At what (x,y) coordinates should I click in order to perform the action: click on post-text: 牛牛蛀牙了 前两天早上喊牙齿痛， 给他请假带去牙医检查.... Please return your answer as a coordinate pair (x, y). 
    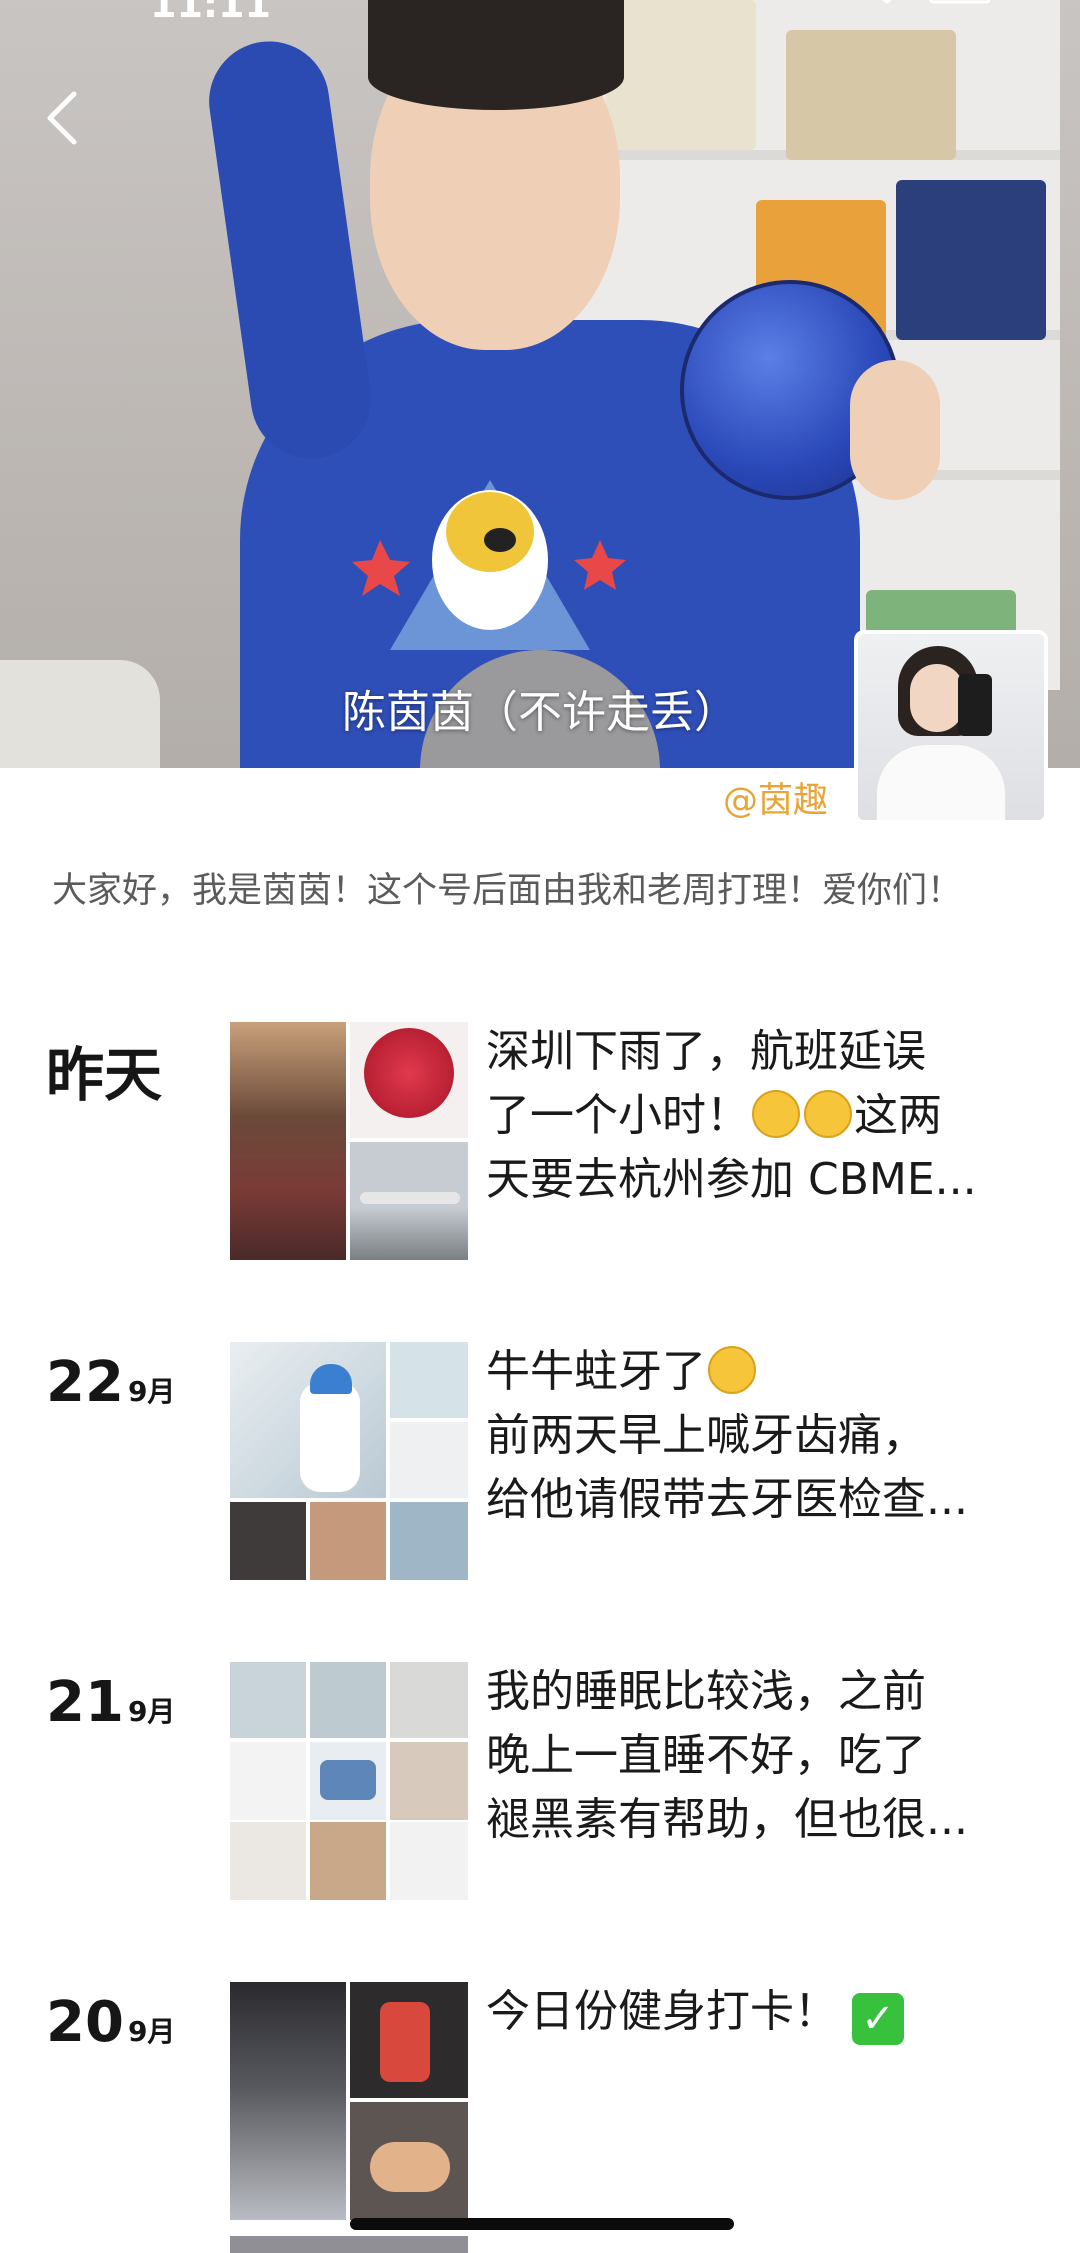
    Looking at the image, I should click on (727, 1435).